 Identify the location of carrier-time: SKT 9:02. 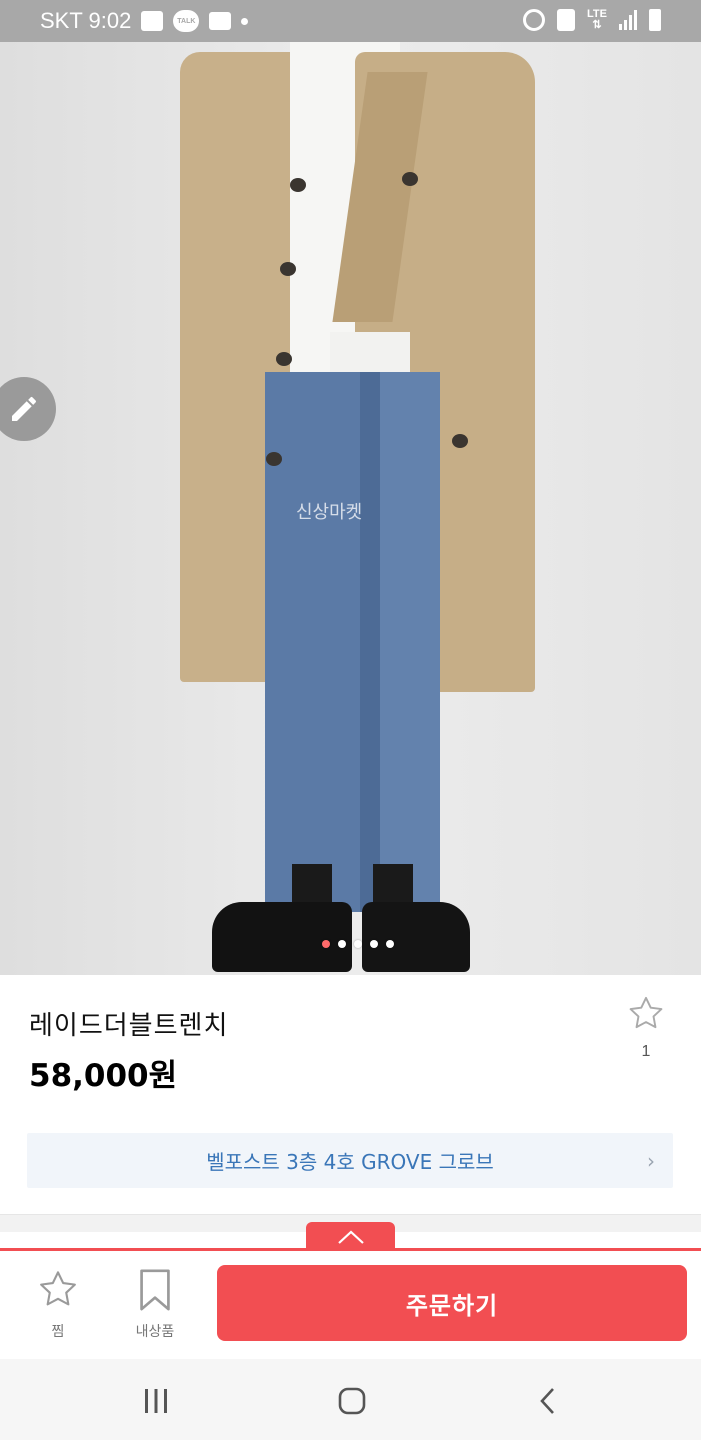
(85, 21).